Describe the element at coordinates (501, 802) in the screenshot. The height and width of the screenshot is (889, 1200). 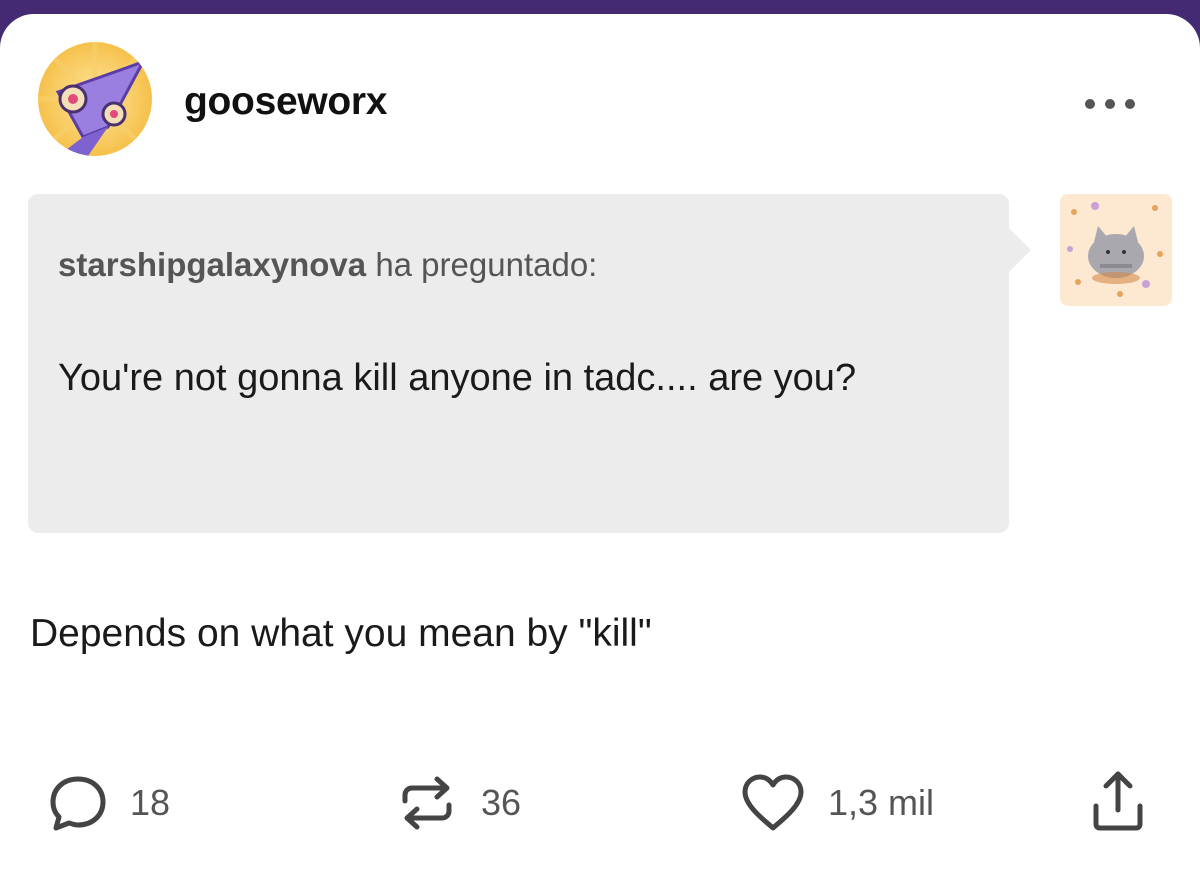
I see `reblog-count: 36` at that location.